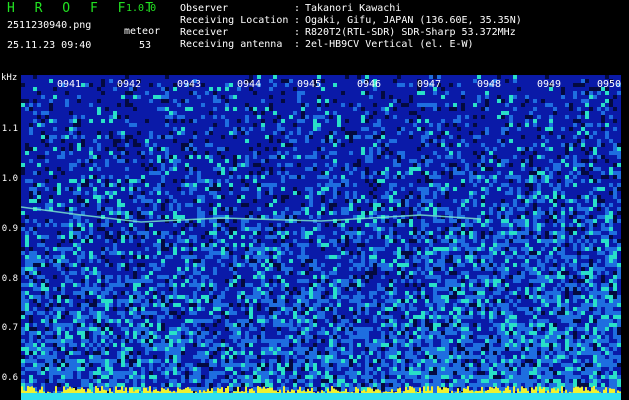 This screenshot has height=400, width=629. Describe the element at coordinates (429, 84) in the screenshot. I see `x-tick-label: 0947` at that location.